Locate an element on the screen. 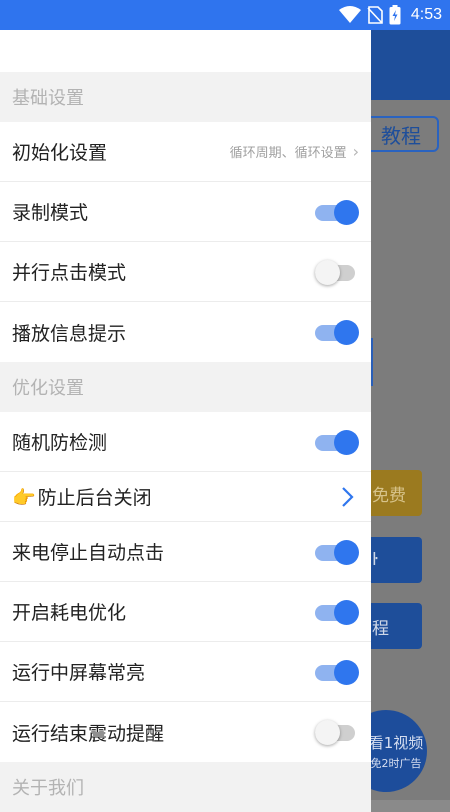 Image resolution: width=450 pixels, height=812 pixels. wifi-icon is located at coordinates (349, 14).